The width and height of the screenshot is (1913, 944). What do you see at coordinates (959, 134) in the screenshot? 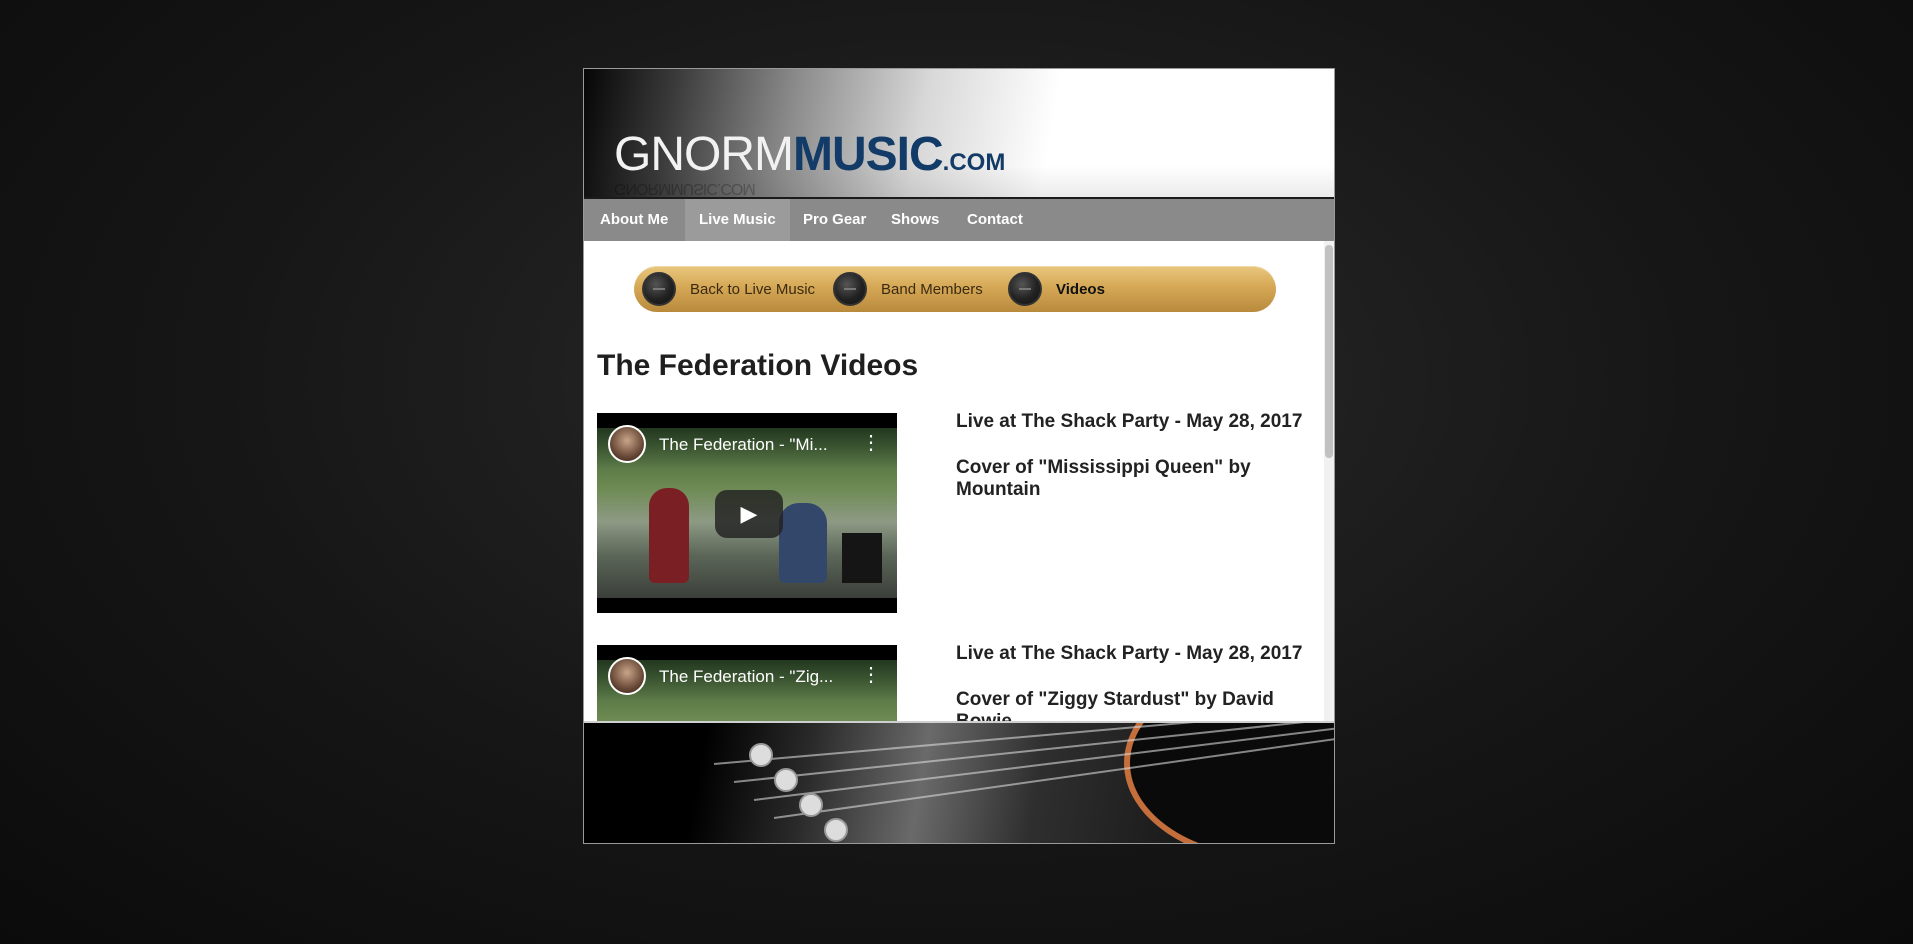
I see `site-header: GNORMMUSIC.COM GNORMMUSIC.COM` at bounding box center [959, 134].